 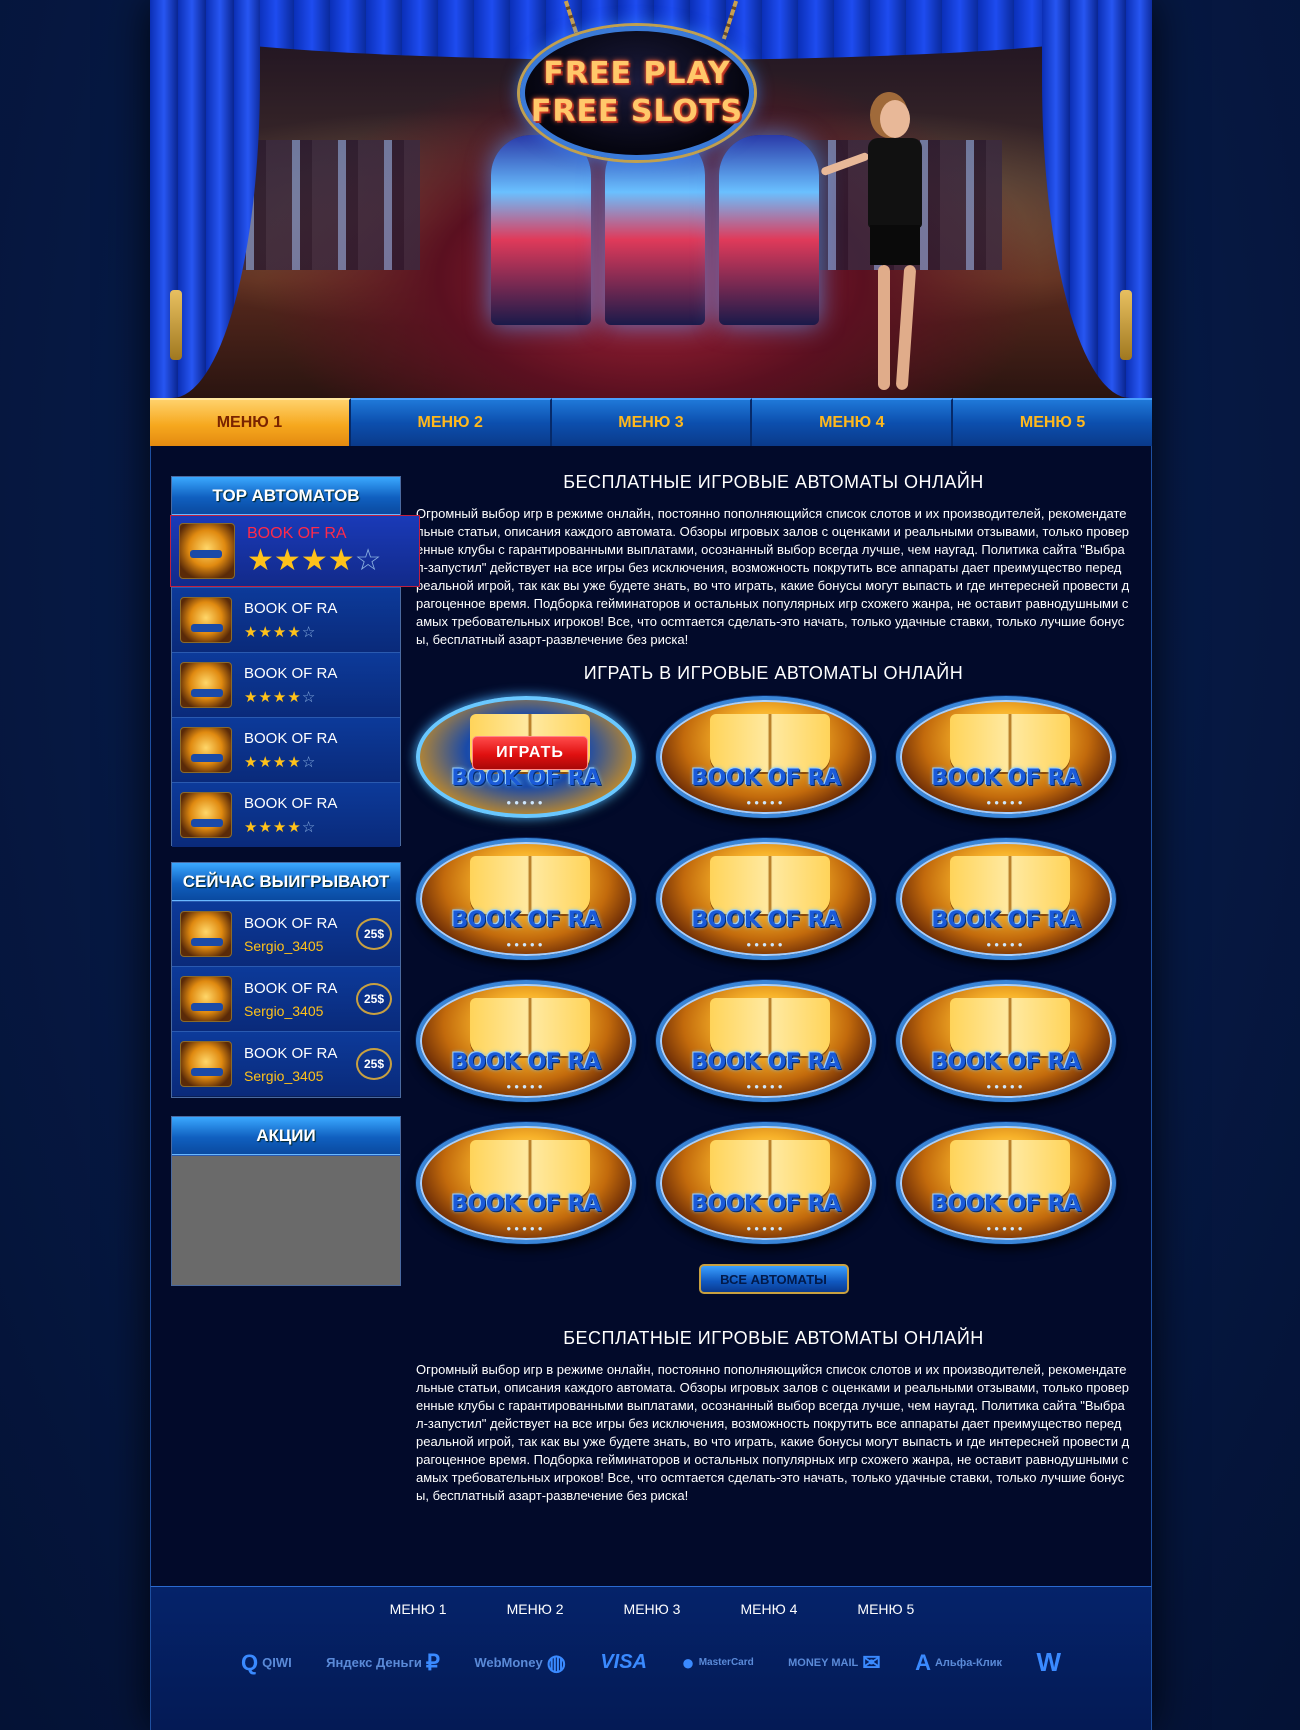 What do you see at coordinates (383, 1663) in the screenshot?
I see `payment-yandex-money: Яндекс Деньги ₽` at bounding box center [383, 1663].